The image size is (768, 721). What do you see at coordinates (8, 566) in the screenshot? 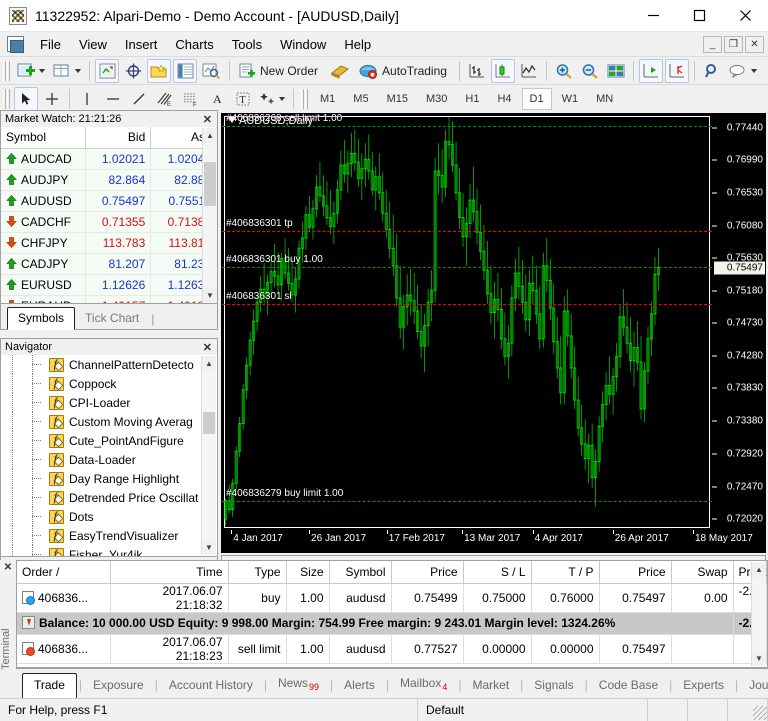
I see `terminal-close-icon: ✕` at bounding box center [8, 566].